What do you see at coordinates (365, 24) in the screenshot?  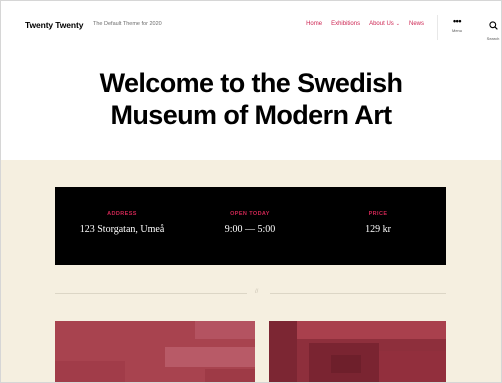 I see `primary-nav: Home Exhibitions About Us ⌄ News` at bounding box center [365, 24].